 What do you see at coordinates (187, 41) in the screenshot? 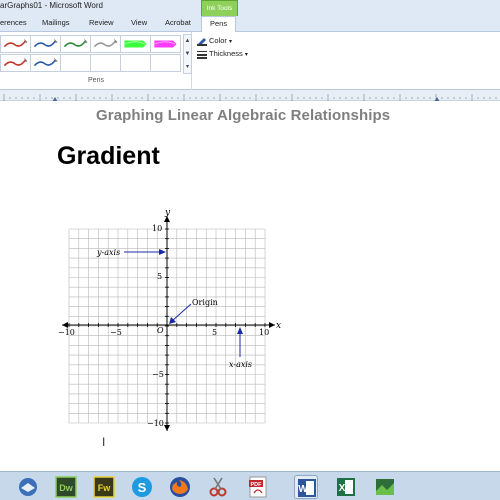
I see `gallery-up-icon: ▲` at bounding box center [187, 41].